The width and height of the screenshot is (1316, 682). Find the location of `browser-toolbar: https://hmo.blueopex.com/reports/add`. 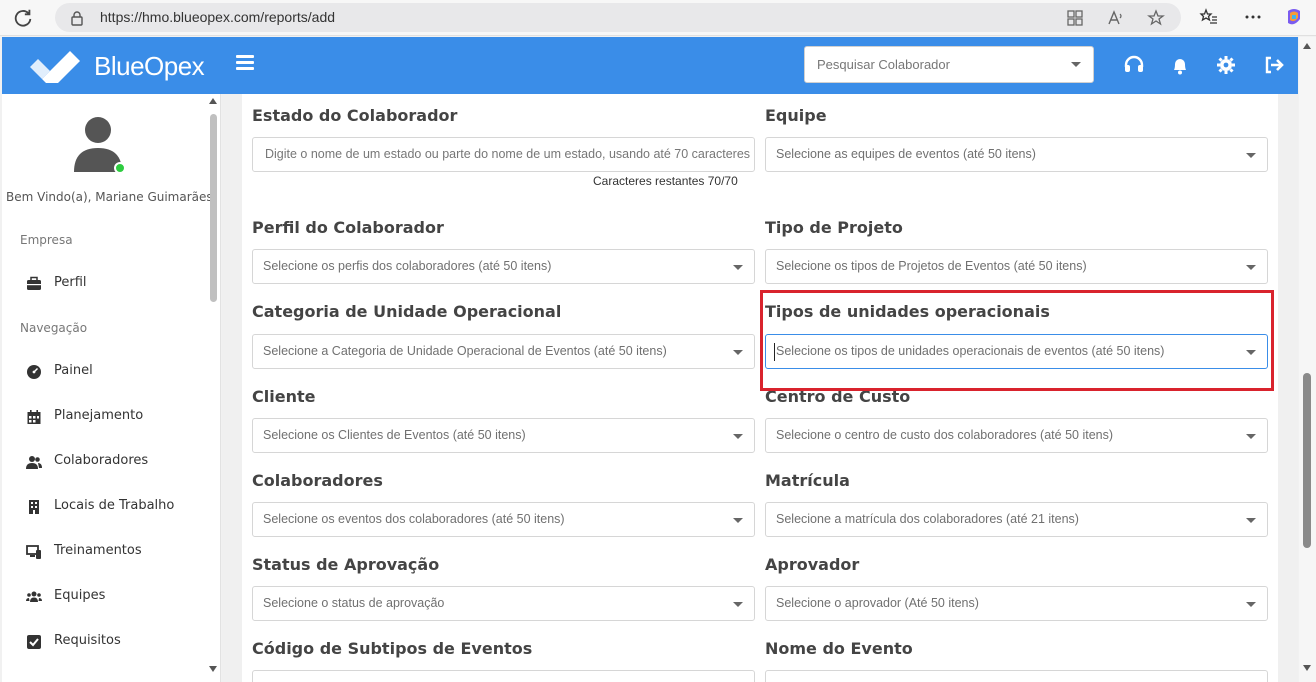

browser-toolbar: https://hmo.blueopex.com/reports/add is located at coordinates (658, 18).